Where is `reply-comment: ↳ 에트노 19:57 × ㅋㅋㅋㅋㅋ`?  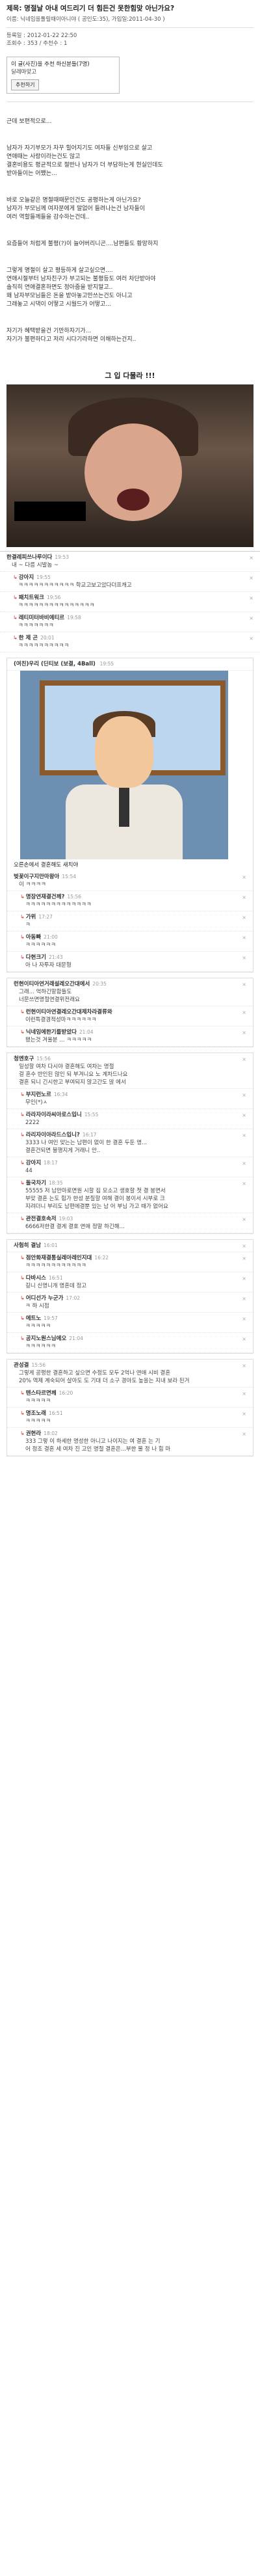 reply-comment: ↳ 에트노 19:57 × ㅋㅋㅋㅋㅋ is located at coordinates (130, 1323).